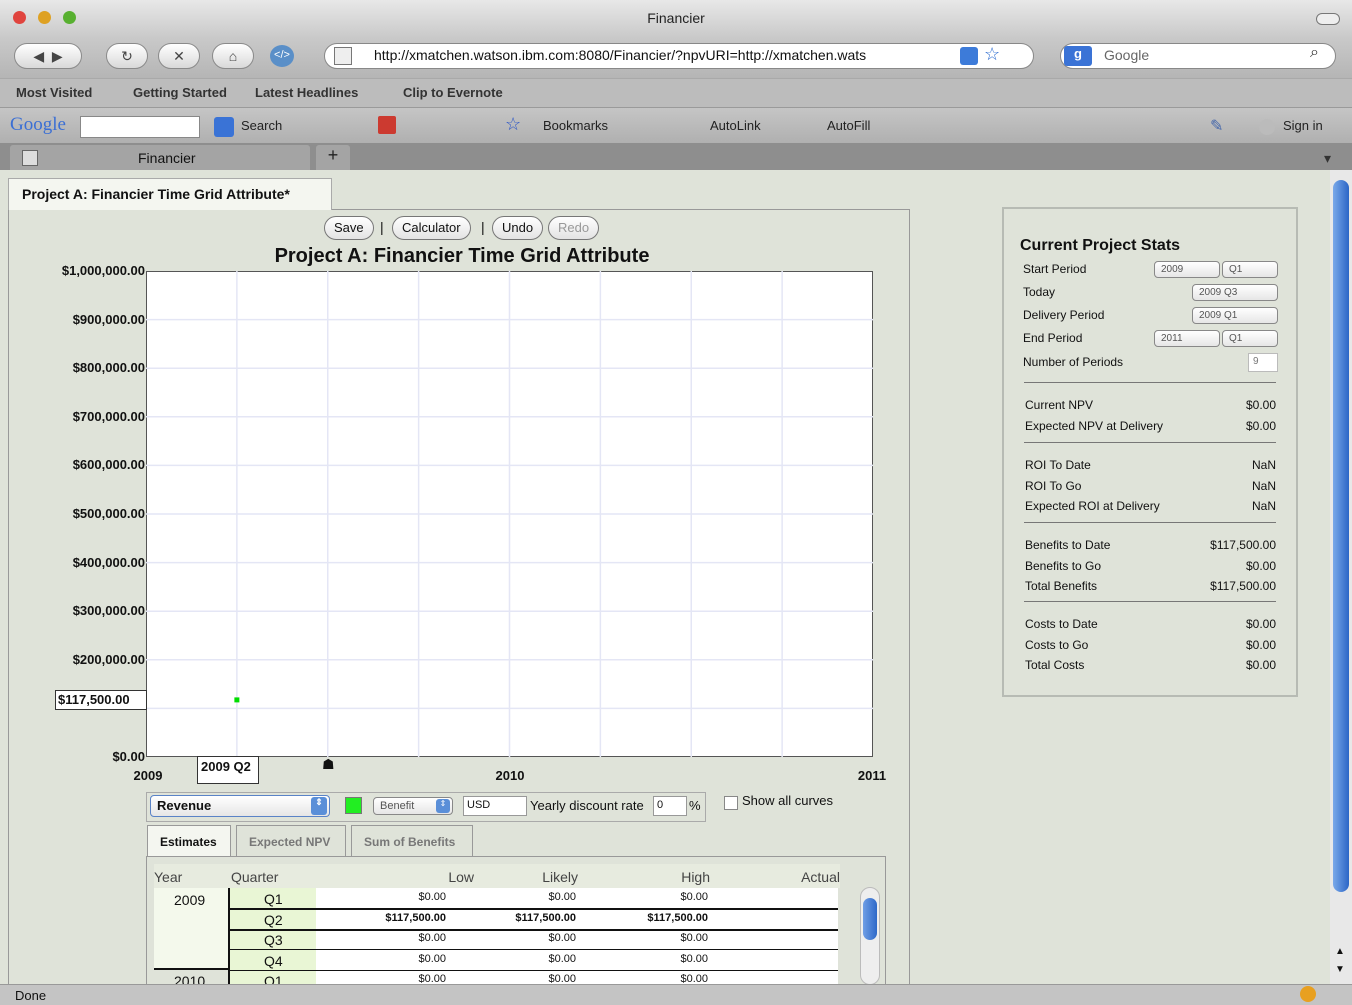 Image resolution: width=1352 pixels, height=1005 pixels. I want to click on bookmark-most-visited: Most Visited, so click(54, 92).